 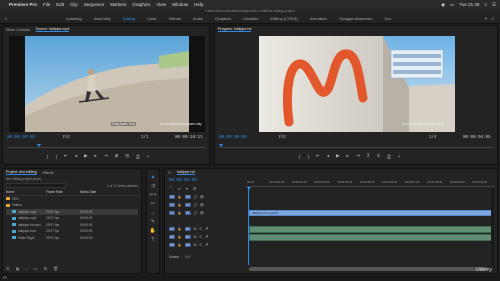 What do you see at coordinates (221, 145) in the screenshot?
I see `program-playhead` at bounding box center [221, 145].